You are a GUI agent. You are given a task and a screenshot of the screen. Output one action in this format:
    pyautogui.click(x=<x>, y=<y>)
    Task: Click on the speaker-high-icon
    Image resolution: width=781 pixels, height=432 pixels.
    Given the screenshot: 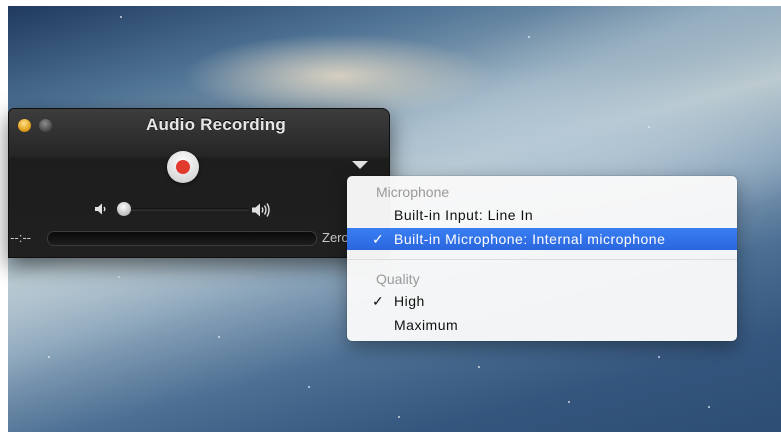 What is the action you would take?
    pyautogui.click(x=261, y=211)
    